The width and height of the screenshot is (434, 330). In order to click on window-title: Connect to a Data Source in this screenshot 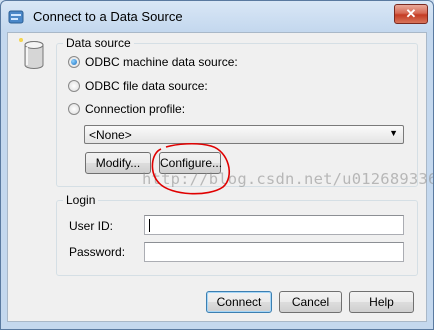, I will do `click(108, 16)`.